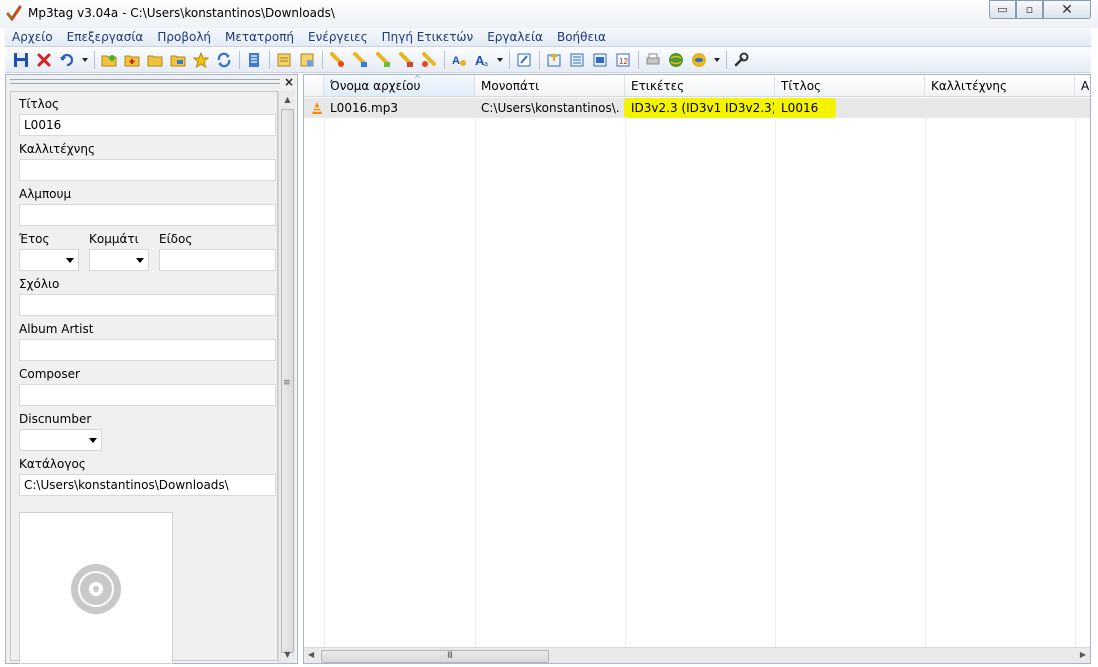  What do you see at coordinates (21, 60) in the screenshot?
I see `save-icon` at bounding box center [21, 60].